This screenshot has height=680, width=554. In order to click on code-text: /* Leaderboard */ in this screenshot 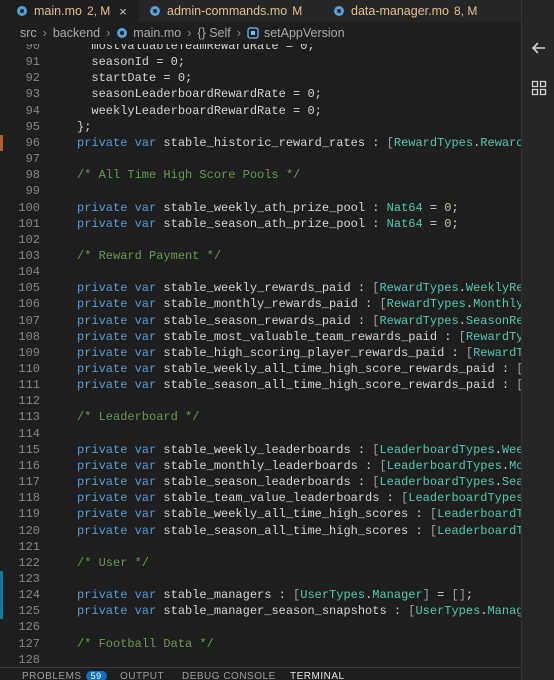, I will do `click(138, 417)`.